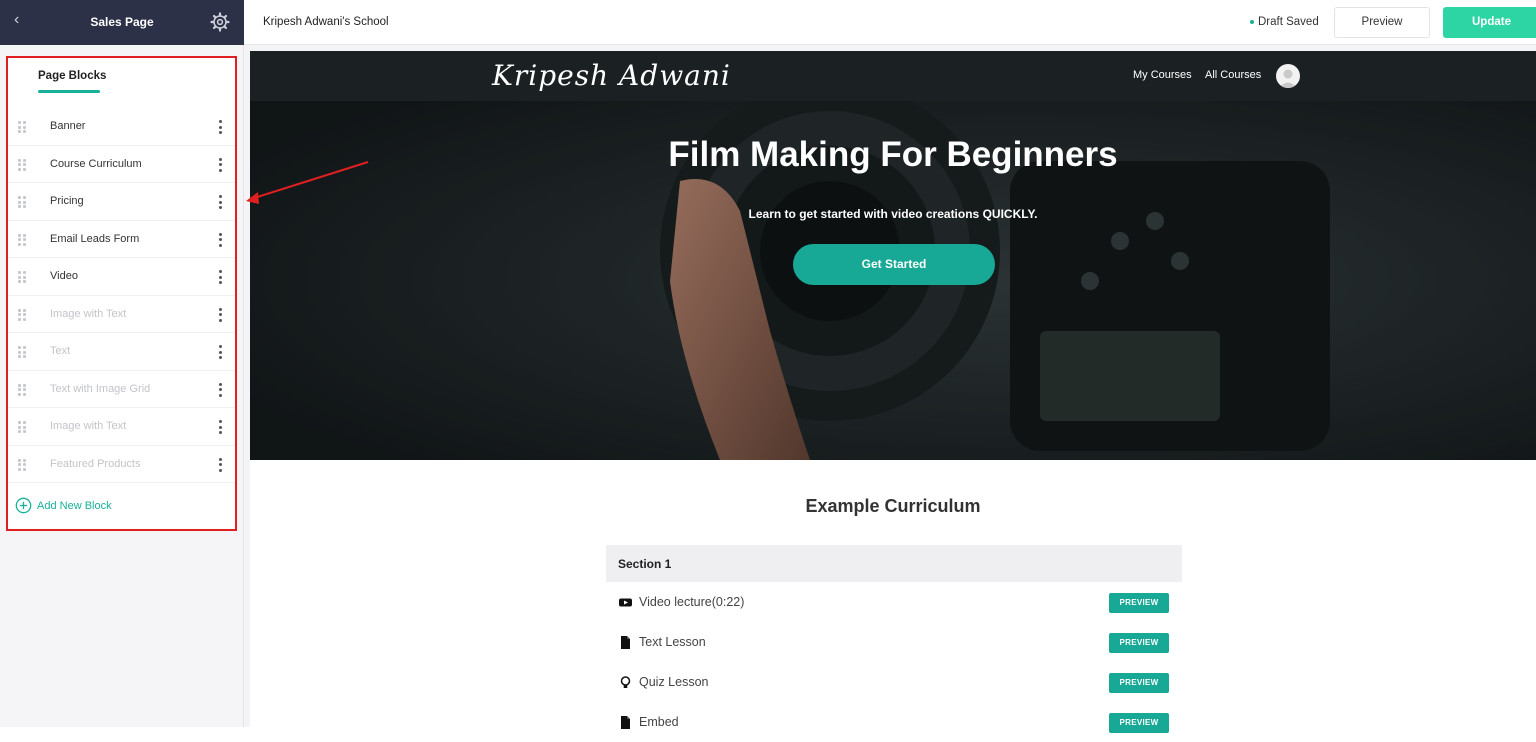 Image resolution: width=1536 pixels, height=742 pixels. What do you see at coordinates (23, 505) in the screenshot?
I see `plus-circle-icon` at bounding box center [23, 505].